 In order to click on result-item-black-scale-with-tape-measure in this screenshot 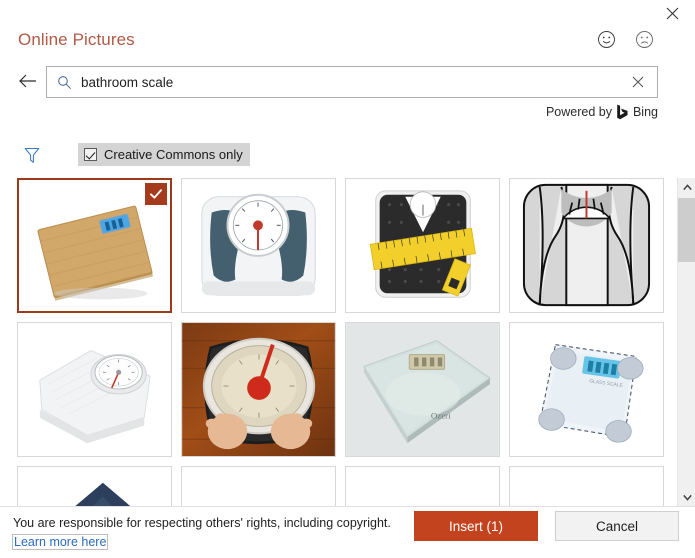, I will do `click(422, 245)`.